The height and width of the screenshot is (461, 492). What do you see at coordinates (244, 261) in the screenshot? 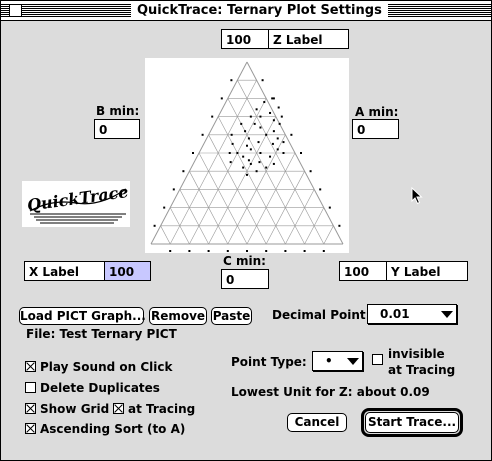
I see `c-min-label: C min:` at bounding box center [244, 261].